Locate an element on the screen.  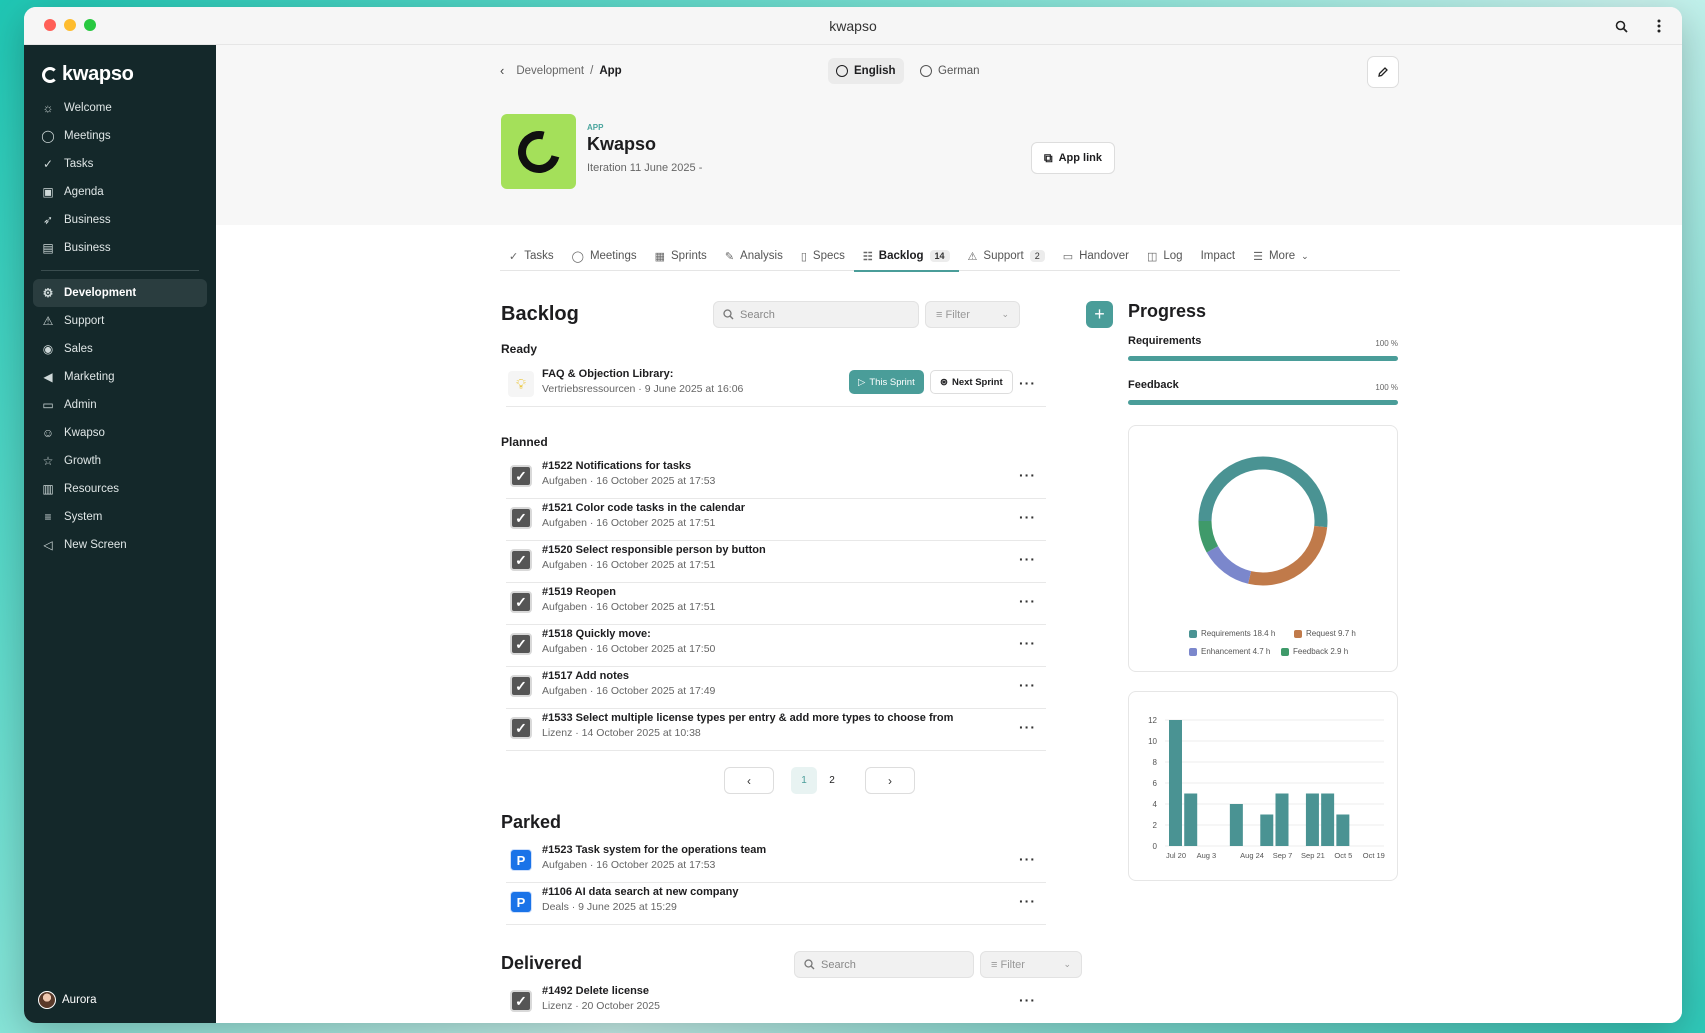
prev-page-button: ‹ is located at coordinates (749, 780).